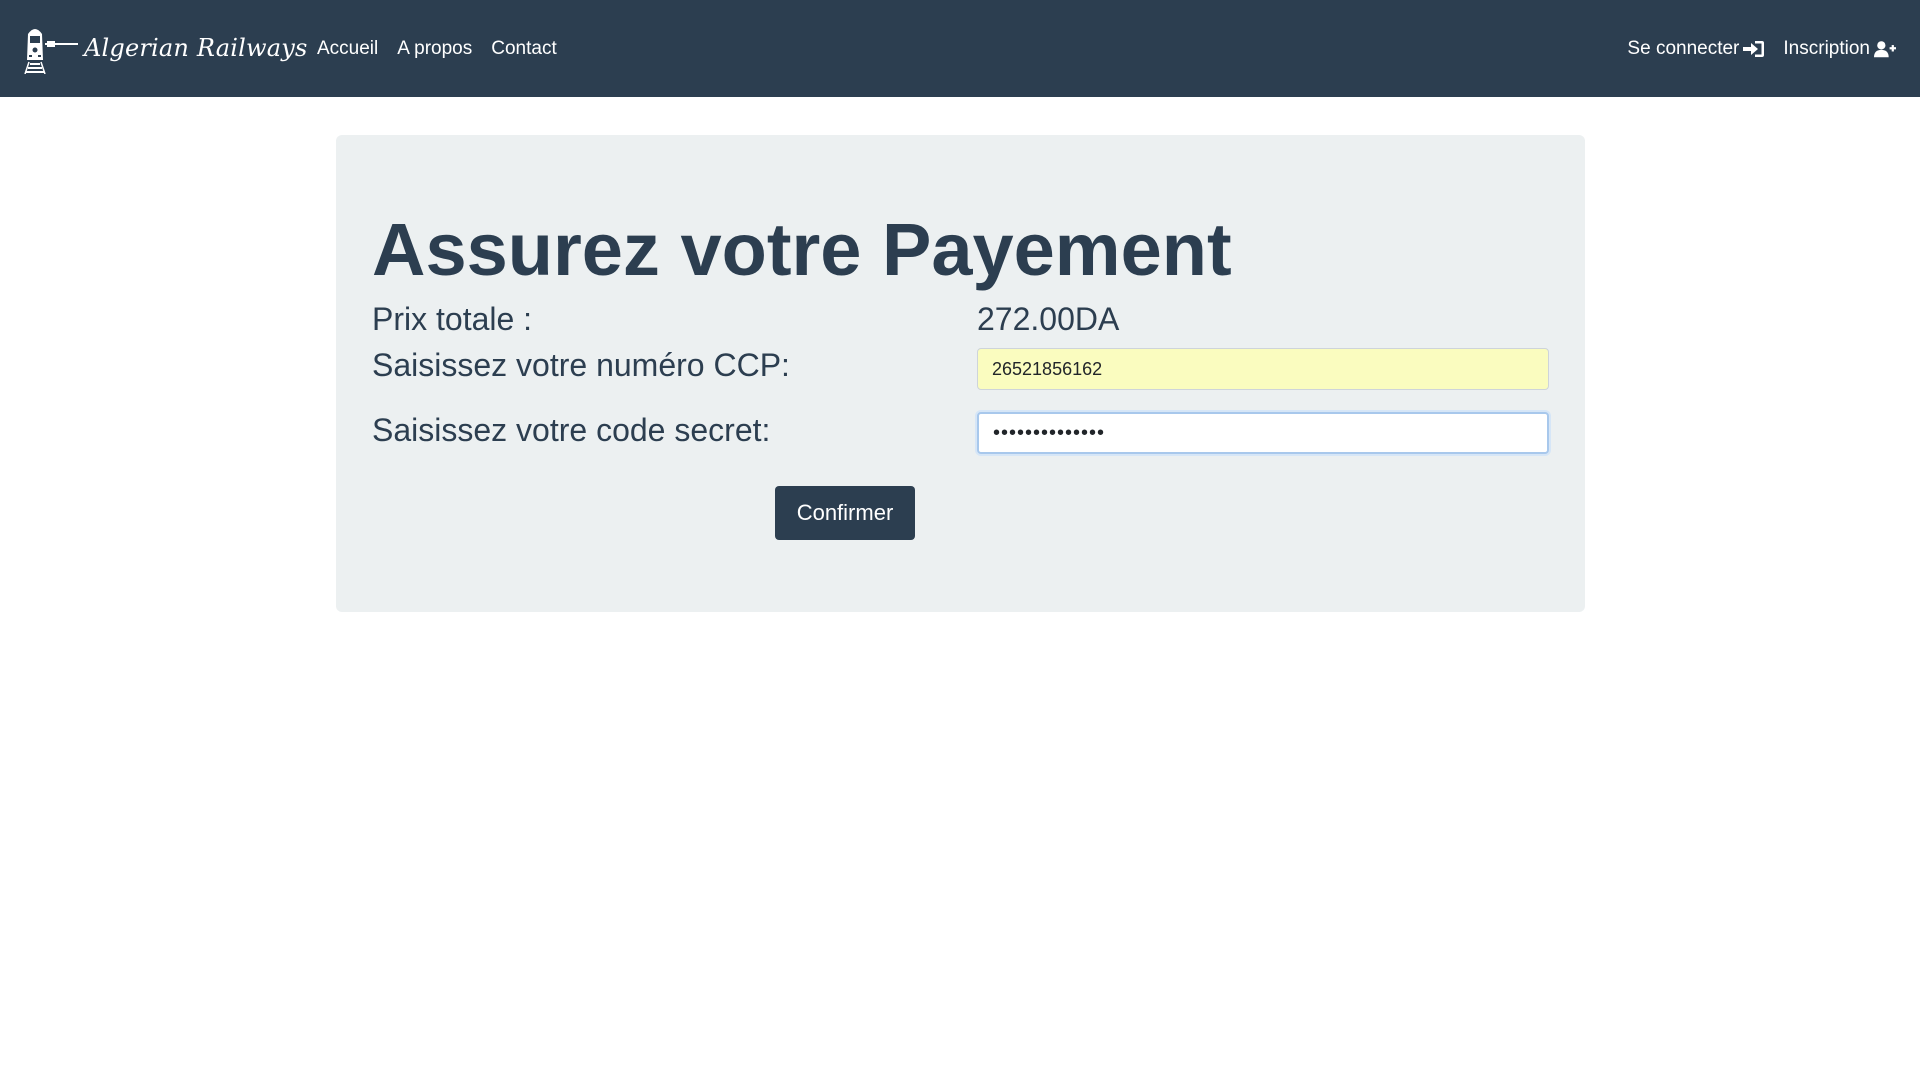 This screenshot has width=1920, height=1080. What do you see at coordinates (1885, 48) in the screenshot?
I see `user-plus-icon` at bounding box center [1885, 48].